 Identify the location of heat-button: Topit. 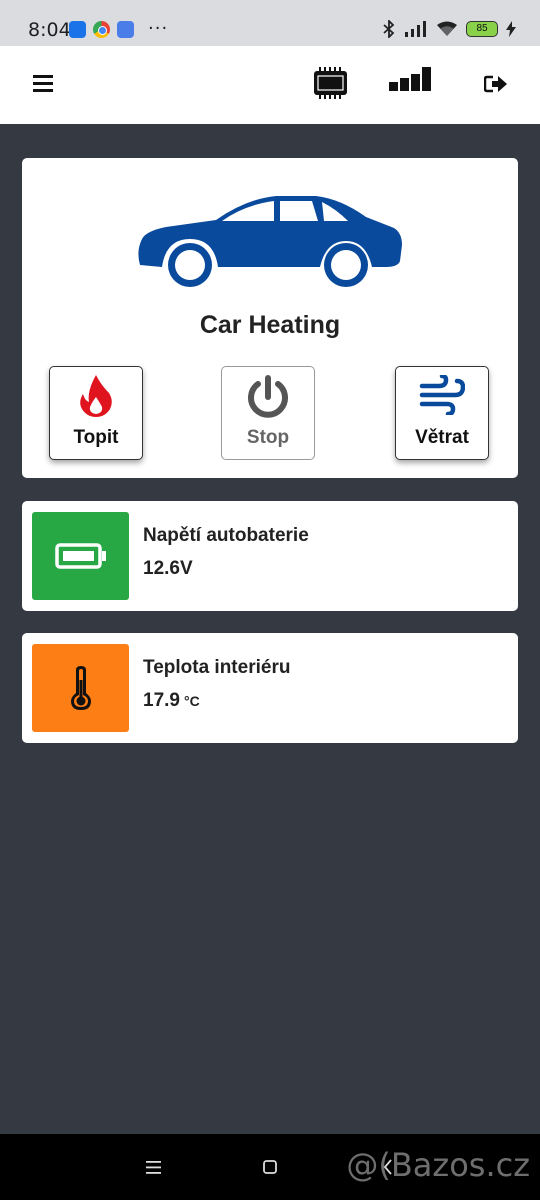
(96, 413).